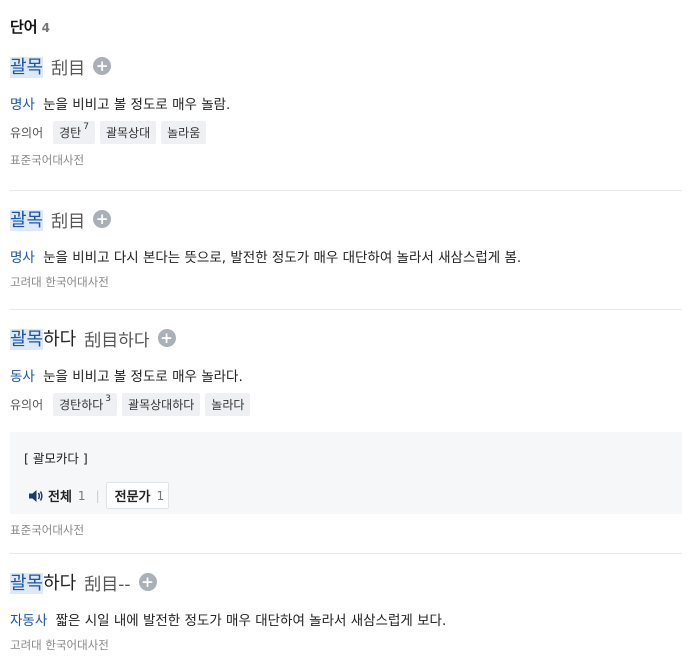 This screenshot has height=662, width=692. I want to click on section-header: 단어 4, so click(30, 26).